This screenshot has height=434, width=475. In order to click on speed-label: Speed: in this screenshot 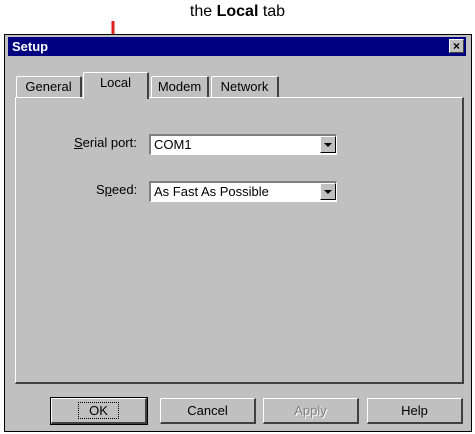, I will do `click(117, 189)`.